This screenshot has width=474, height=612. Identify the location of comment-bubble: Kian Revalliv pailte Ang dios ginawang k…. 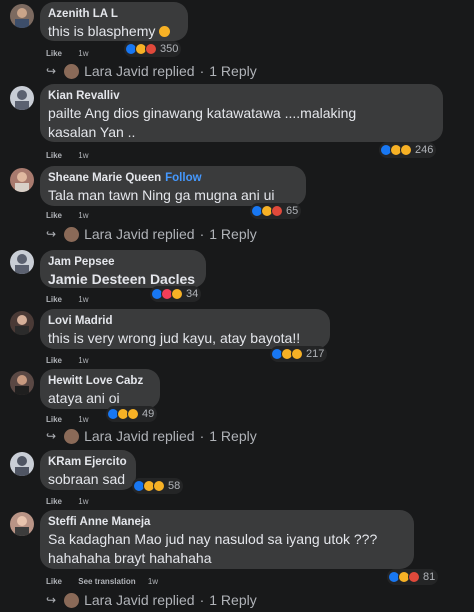
(241, 113).